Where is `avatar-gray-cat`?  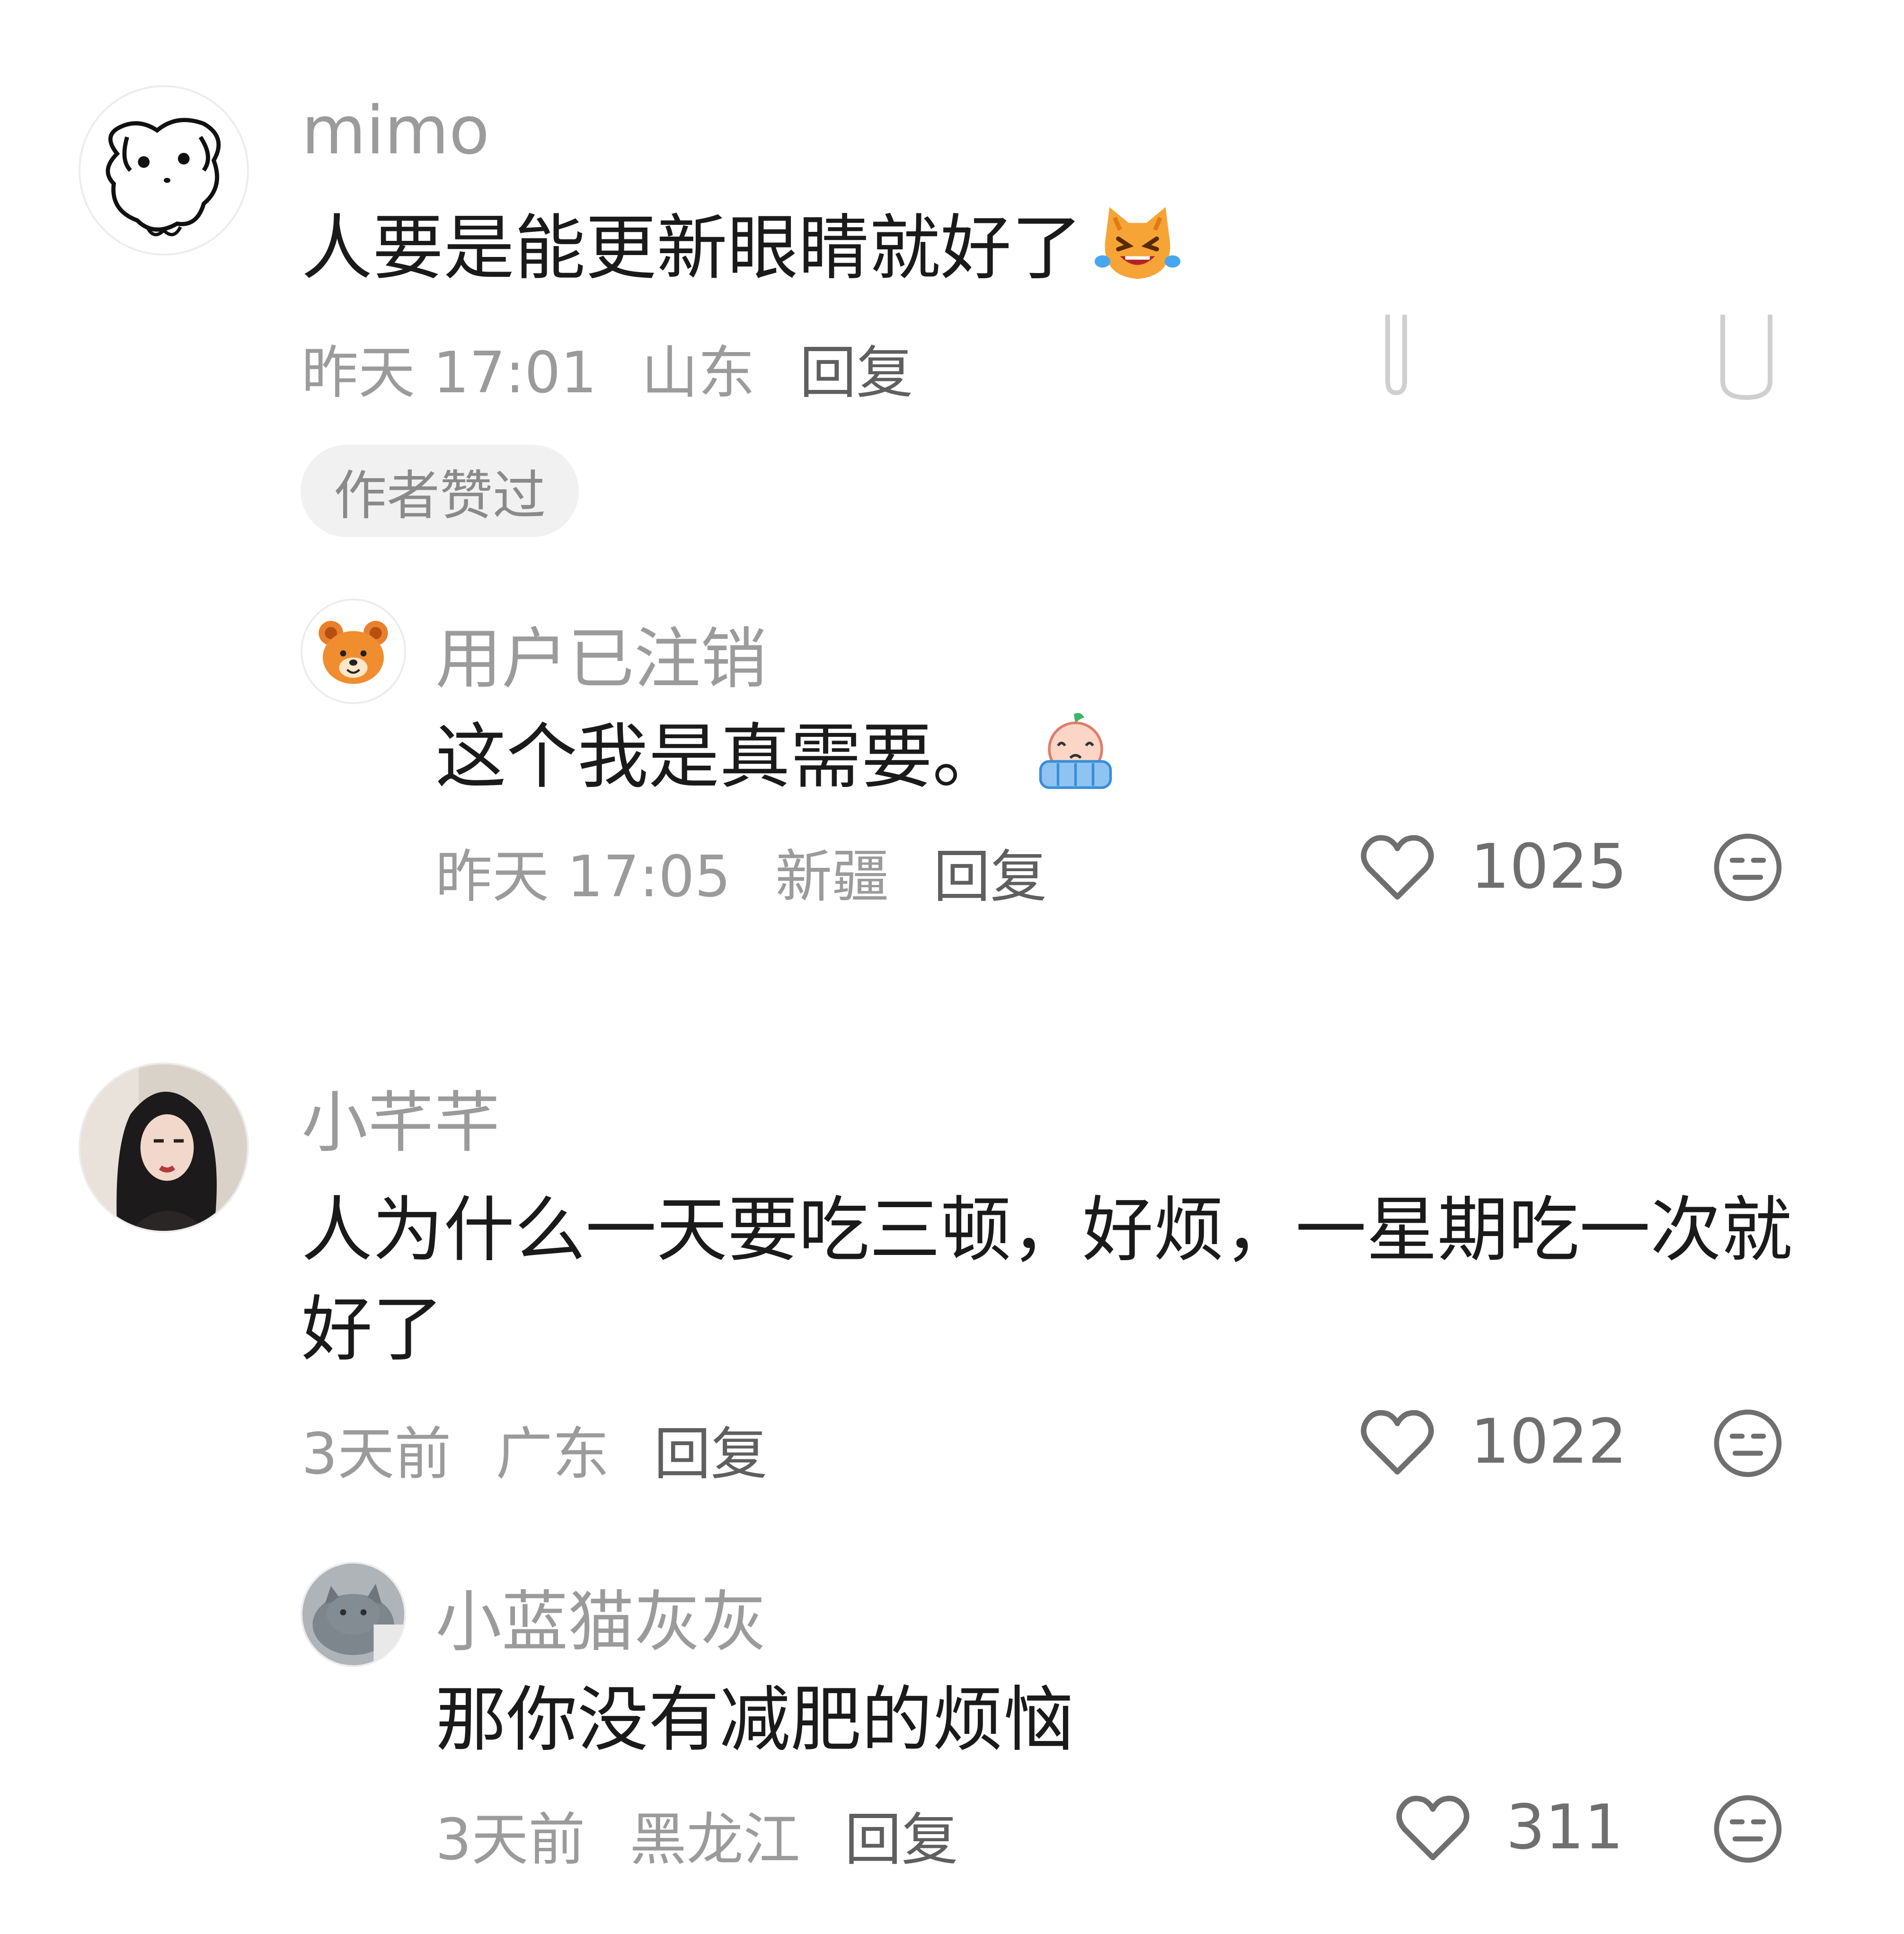 avatar-gray-cat is located at coordinates (353, 1614).